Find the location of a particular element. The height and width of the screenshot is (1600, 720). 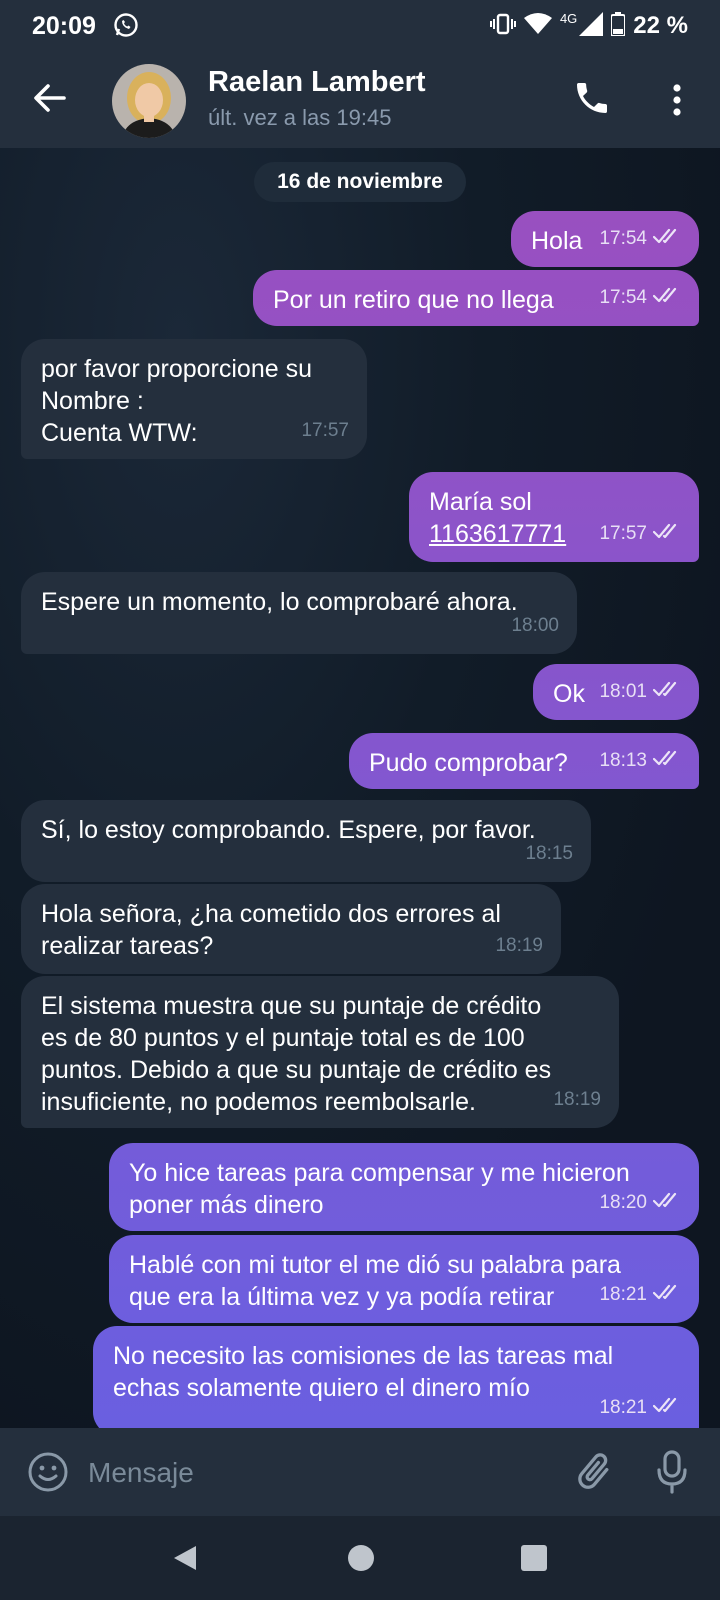

date-separator: 16 de noviembre is located at coordinates (360, 182).